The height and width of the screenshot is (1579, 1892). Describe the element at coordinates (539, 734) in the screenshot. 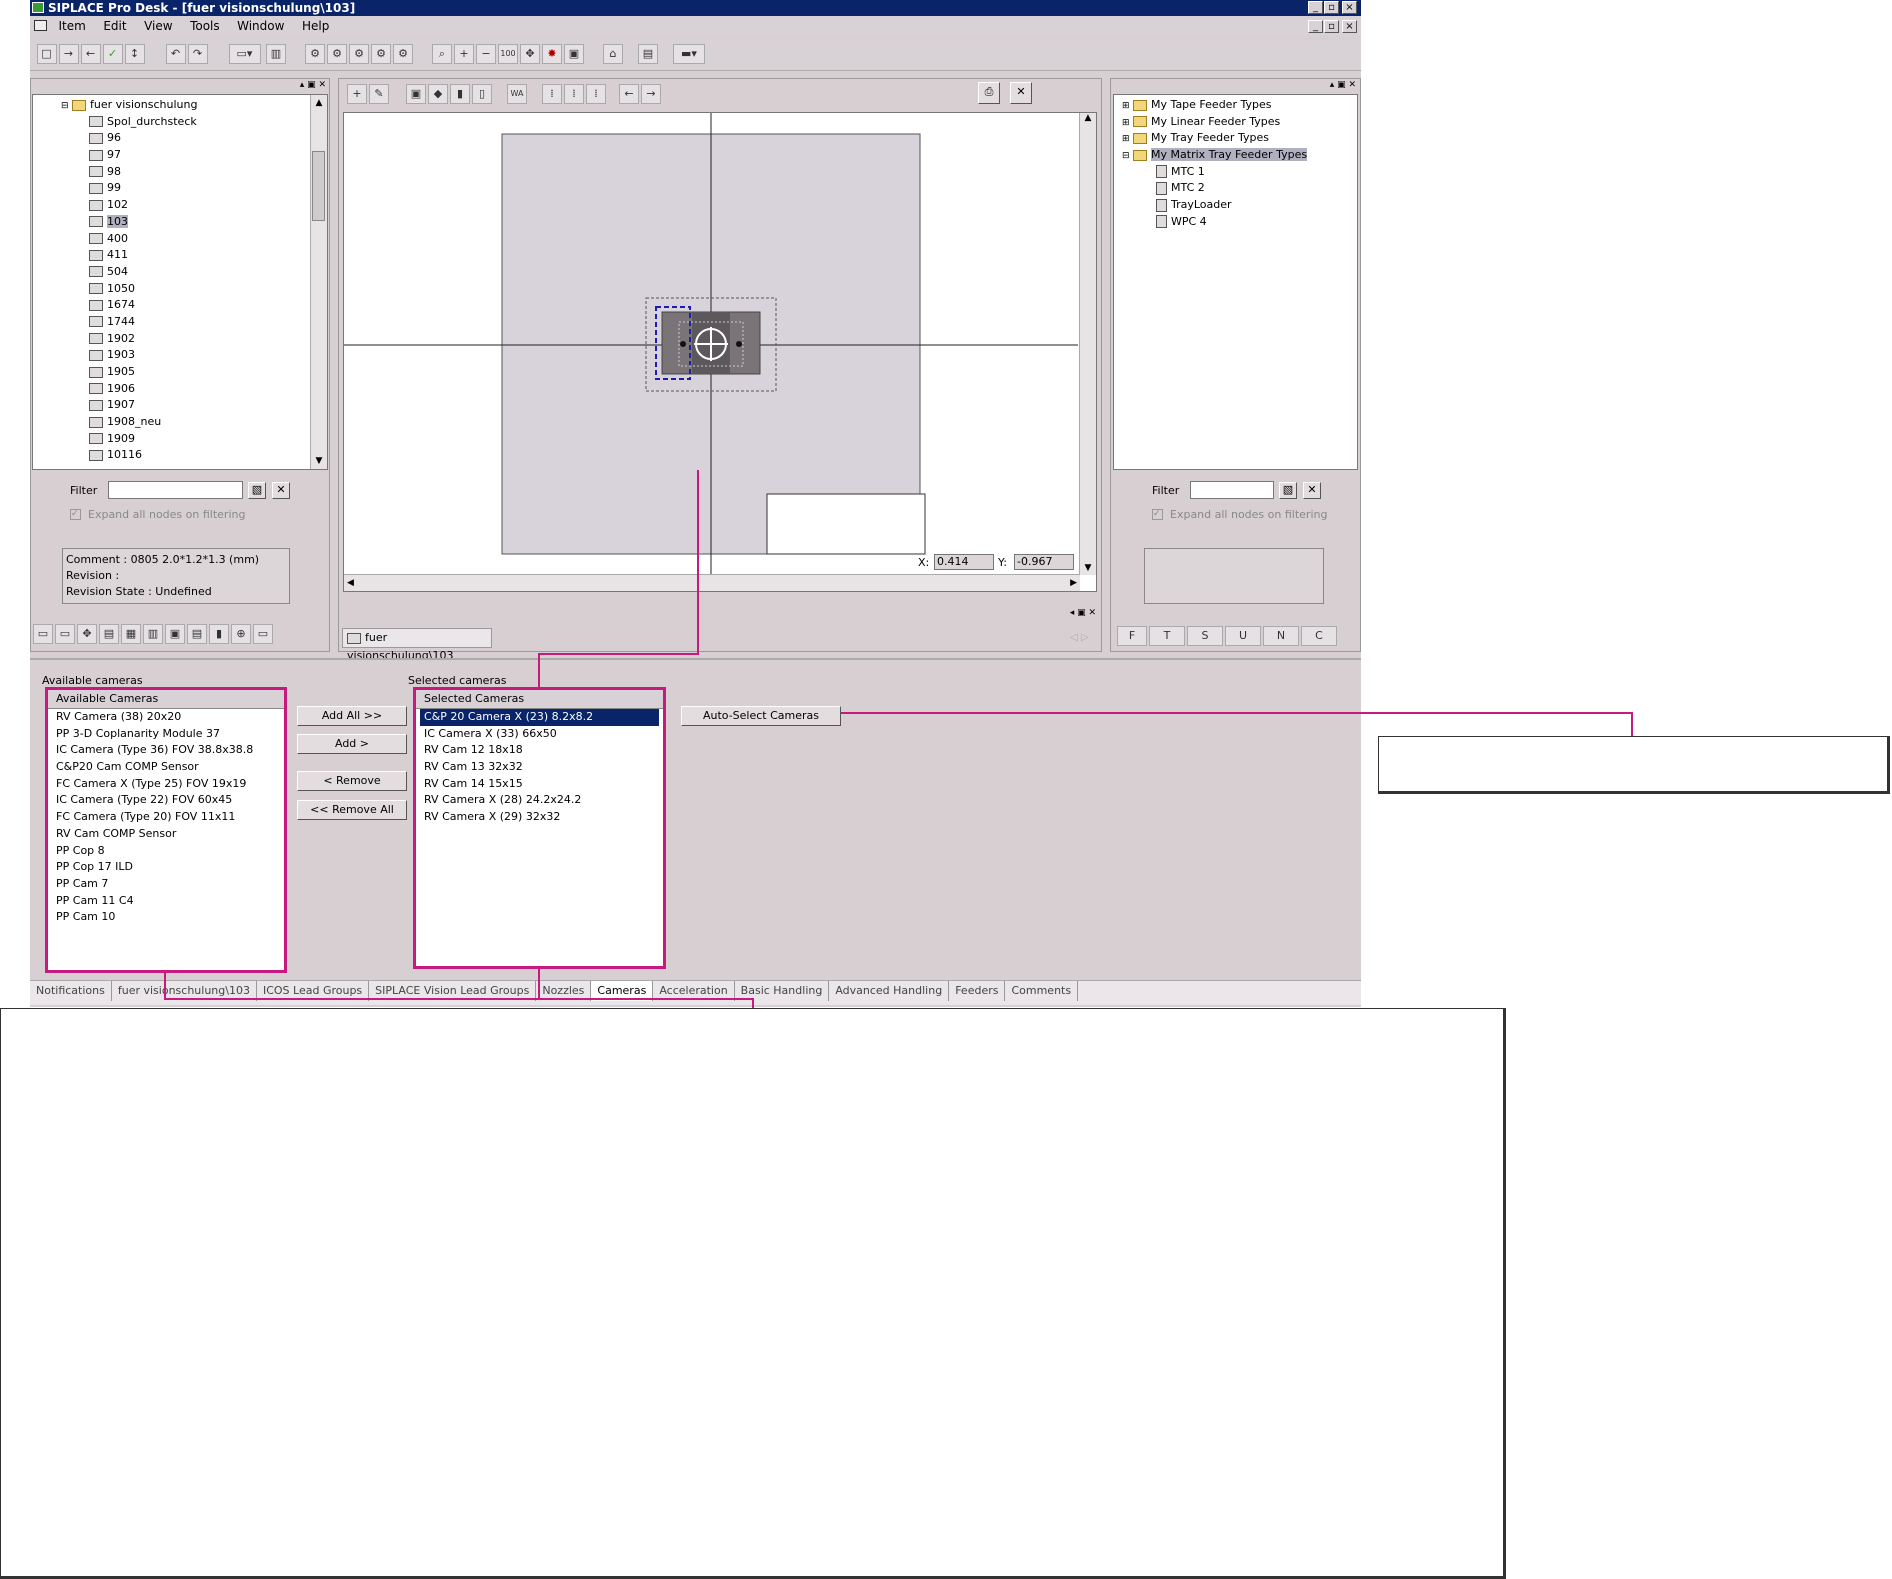

I see `camera-item: IC Camera X (33) 66x50` at that location.